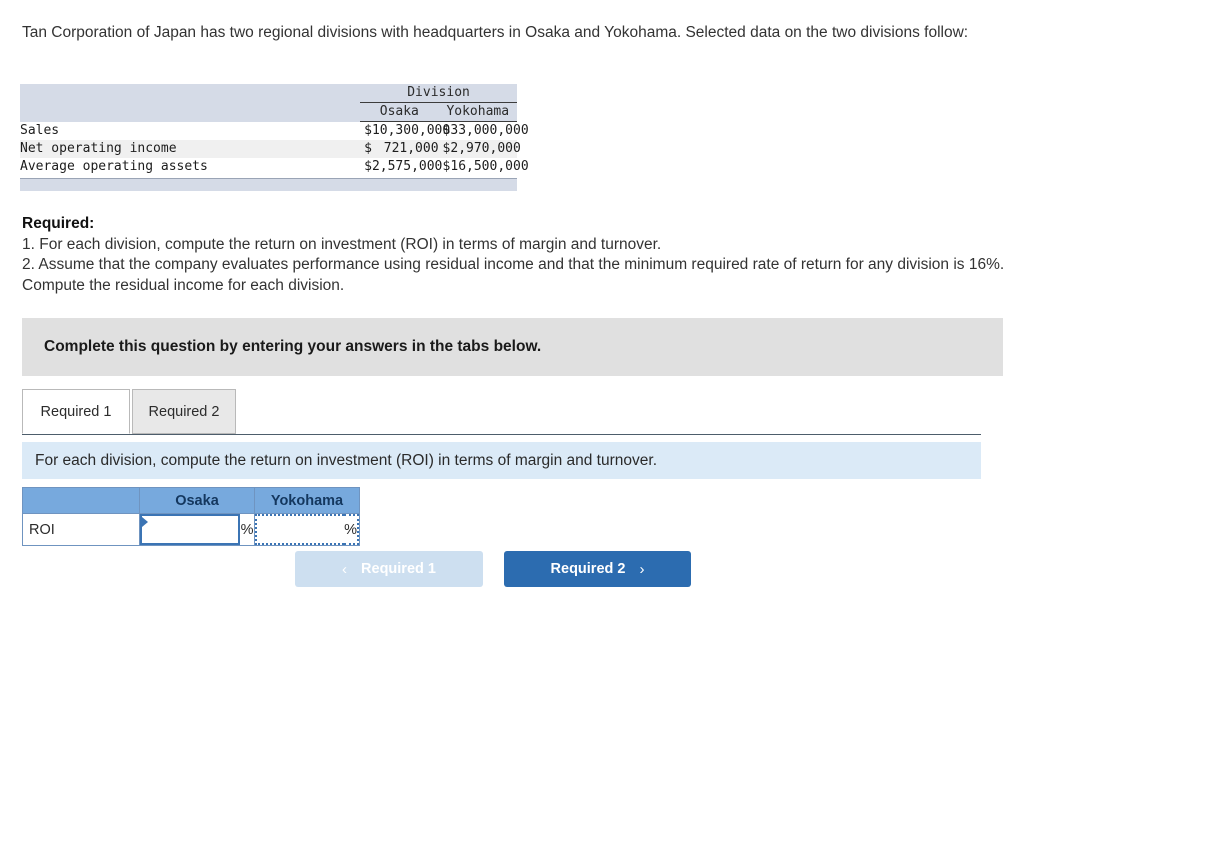 The height and width of the screenshot is (846, 1229). I want to click on column-header-osaka: Osaka, so click(399, 112).